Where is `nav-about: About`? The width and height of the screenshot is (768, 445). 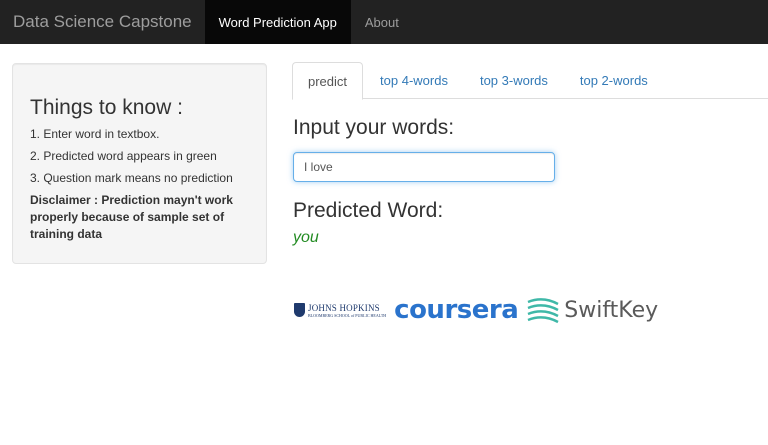
nav-about: About is located at coordinates (382, 22).